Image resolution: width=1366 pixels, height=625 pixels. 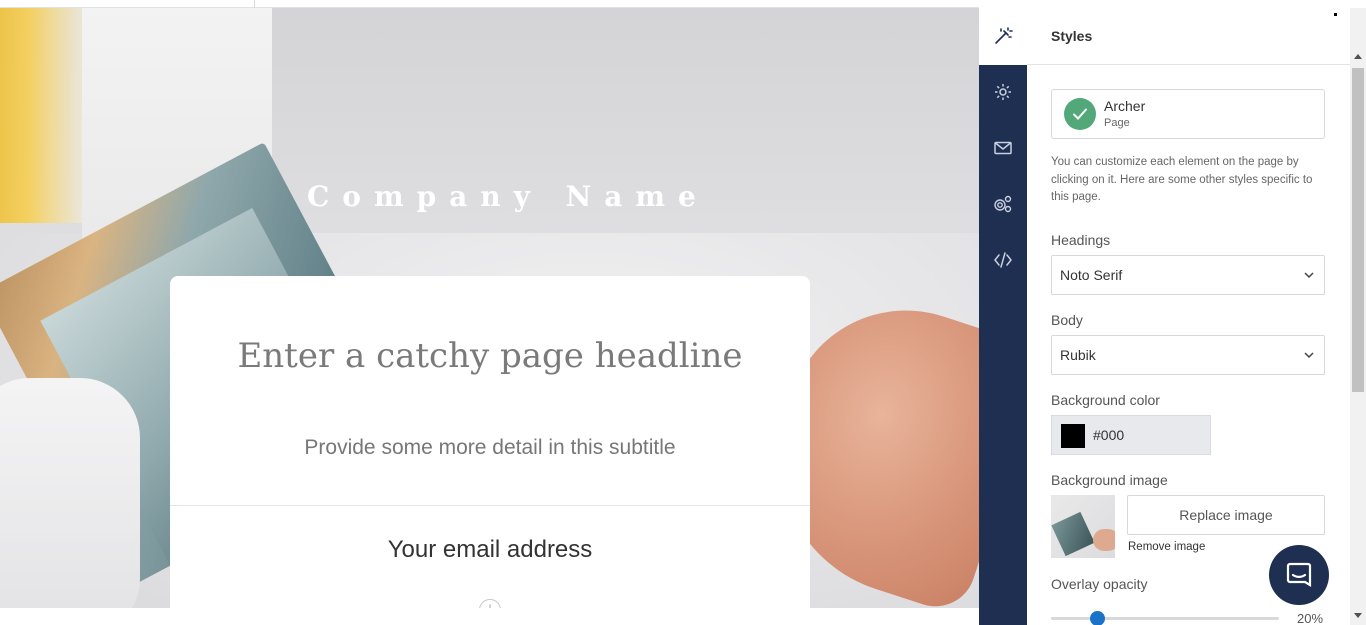 What do you see at coordinates (1358, 615) in the screenshot?
I see `scroll-down-arrow-icon` at bounding box center [1358, 615].